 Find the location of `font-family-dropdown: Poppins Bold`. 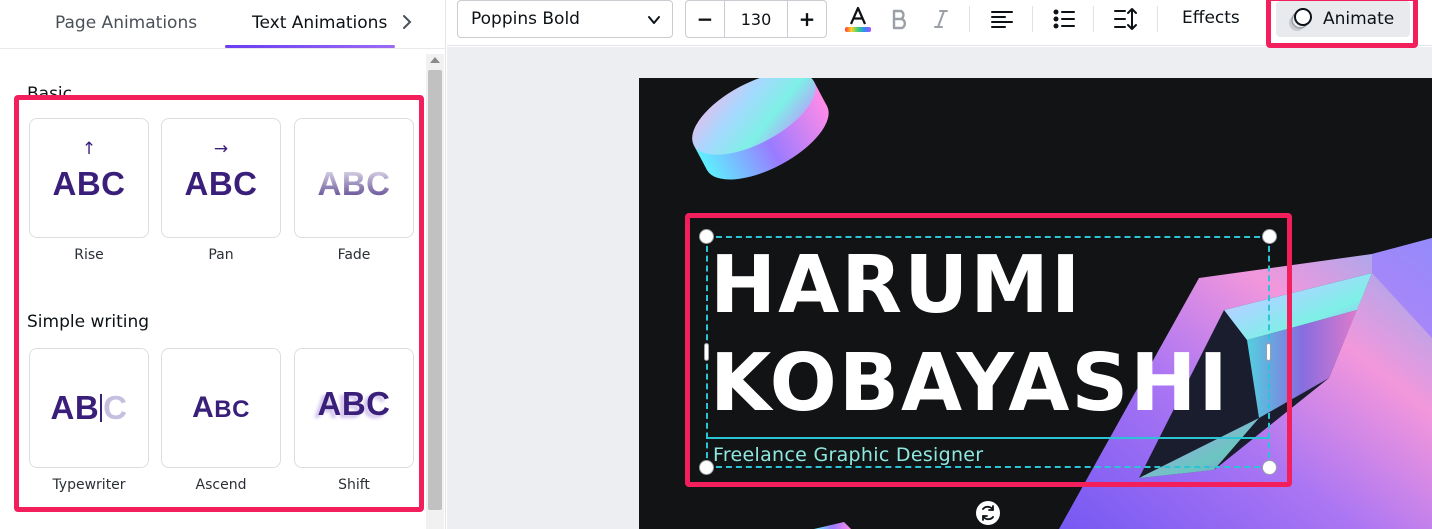

font-family-dropdown: Poppins Bold is located at coordinates (565, 19).